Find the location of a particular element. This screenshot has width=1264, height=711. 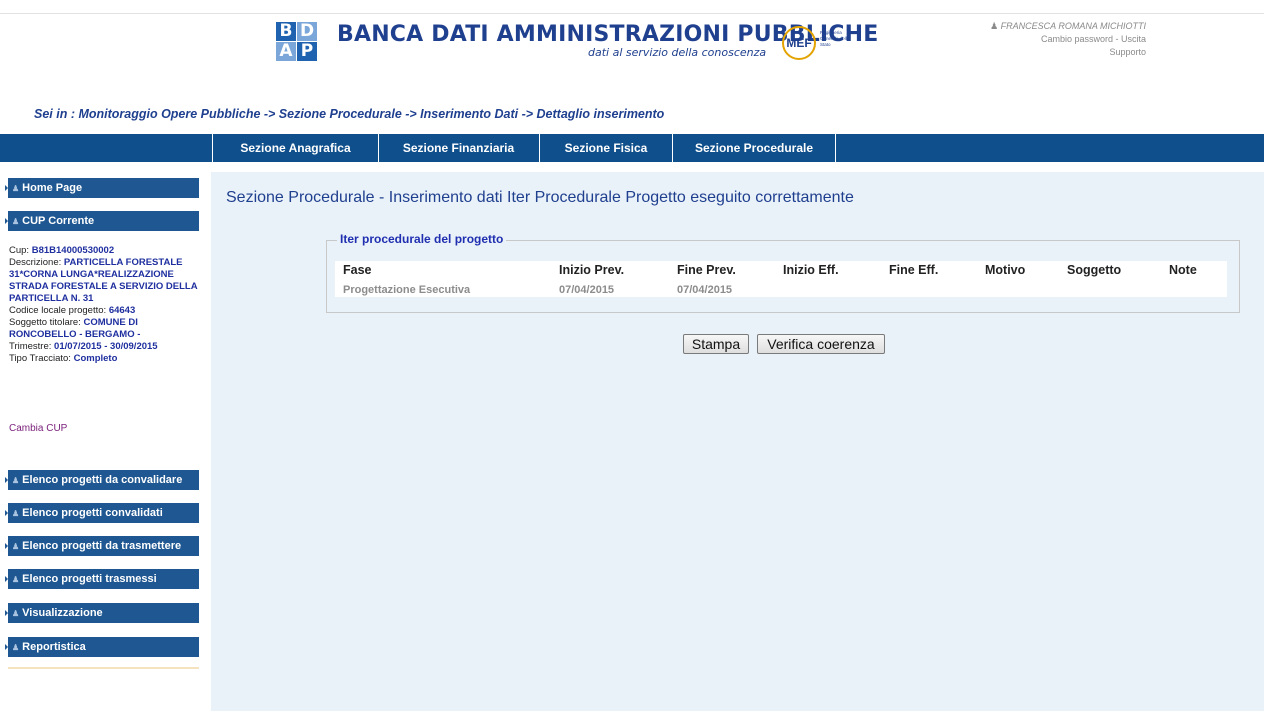

sidebar-item-trasmessi: ♟ Elenco progetti trasmessi is located at coordinates (102, 579).